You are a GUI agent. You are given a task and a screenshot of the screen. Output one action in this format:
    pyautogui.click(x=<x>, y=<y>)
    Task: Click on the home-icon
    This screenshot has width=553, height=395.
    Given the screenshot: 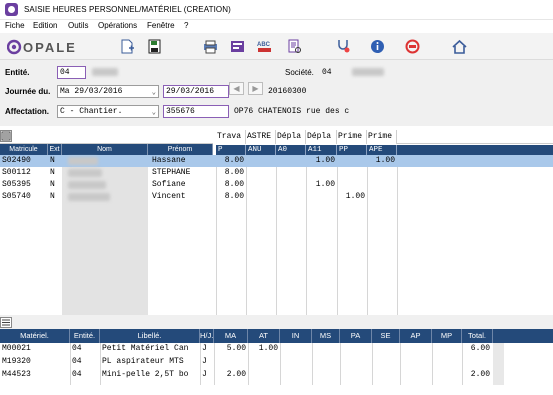 What is the action you would take?
    pyautogui.click(x=459, y=46)
    